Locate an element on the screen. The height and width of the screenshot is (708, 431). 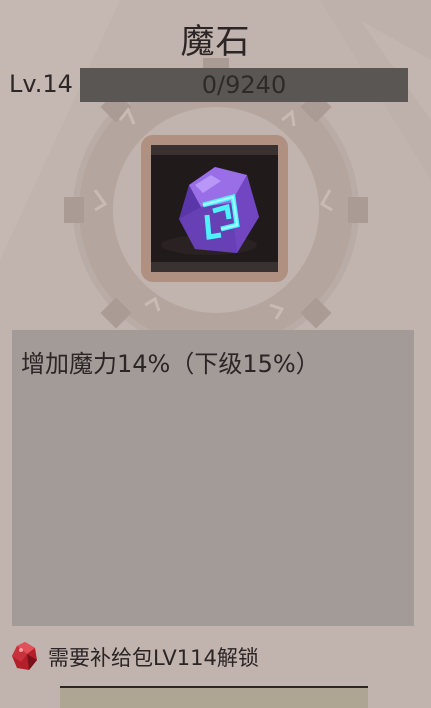
item-title: 魔石 is located at coordinates (215, 42).